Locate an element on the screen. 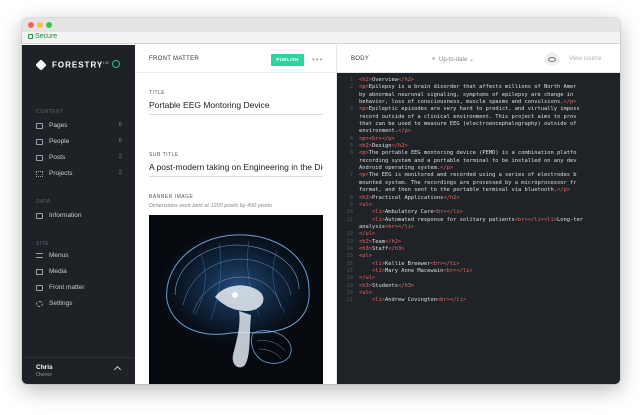 Image resolution: width=640 pixels, height=415 pixels. code-line: 4 <p><br></p> is located at coordinates (478, 139).